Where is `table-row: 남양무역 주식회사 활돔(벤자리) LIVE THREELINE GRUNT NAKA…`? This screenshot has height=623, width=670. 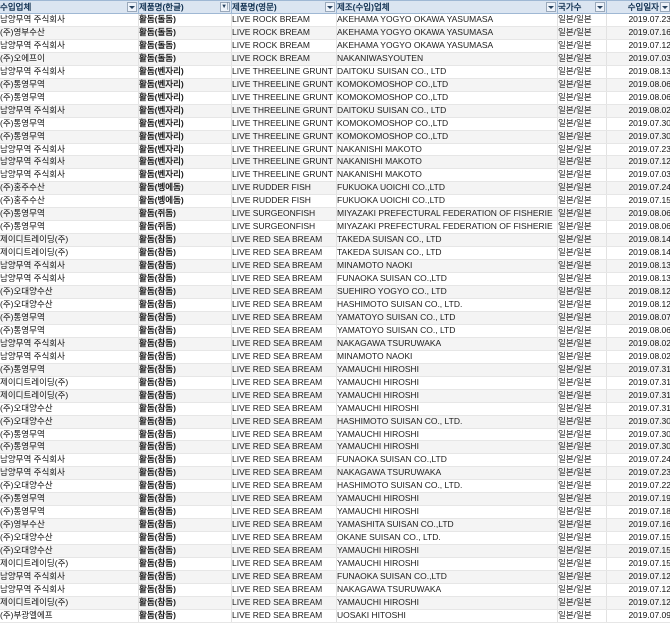
table-row: 남양무역 주식회사 활돔(벤자리) LIVE THREELINE GRUNT NAKA… is located at coordinates (335, 150).